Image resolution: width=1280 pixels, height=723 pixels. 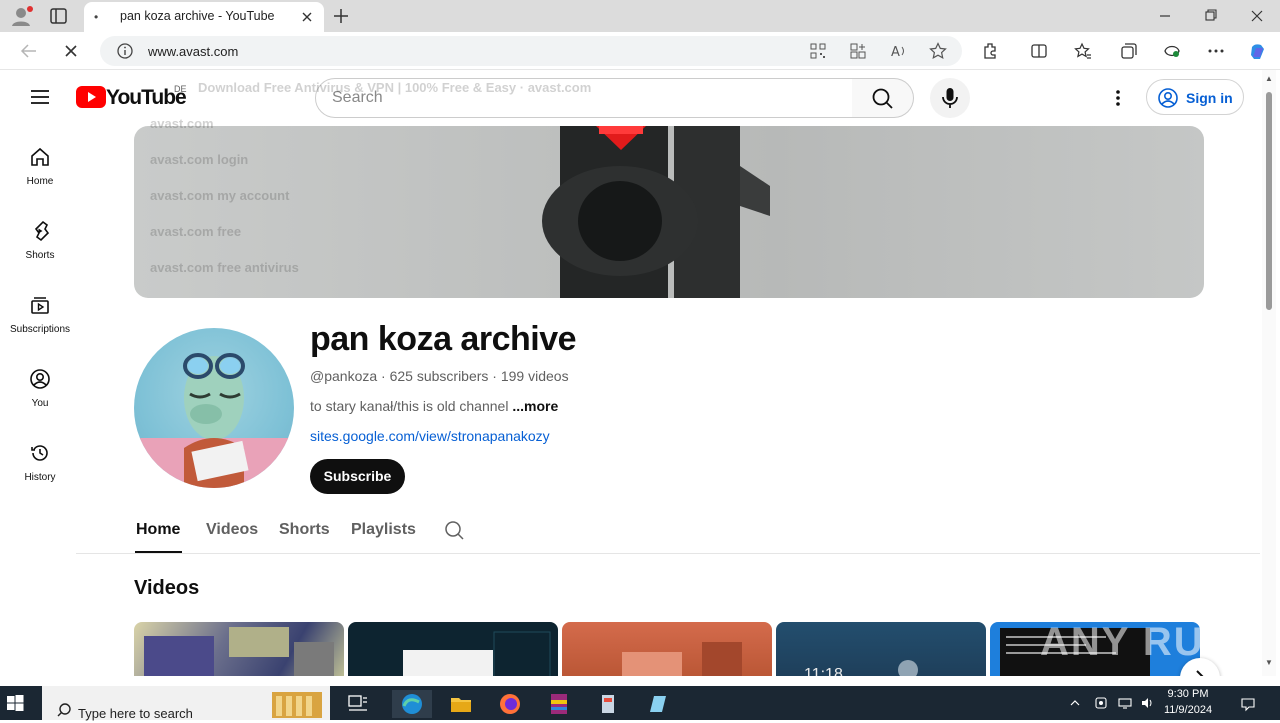 I want to click on browser-tab-strip: • pan koza archive - YouTube, so click(x=640, y=16).